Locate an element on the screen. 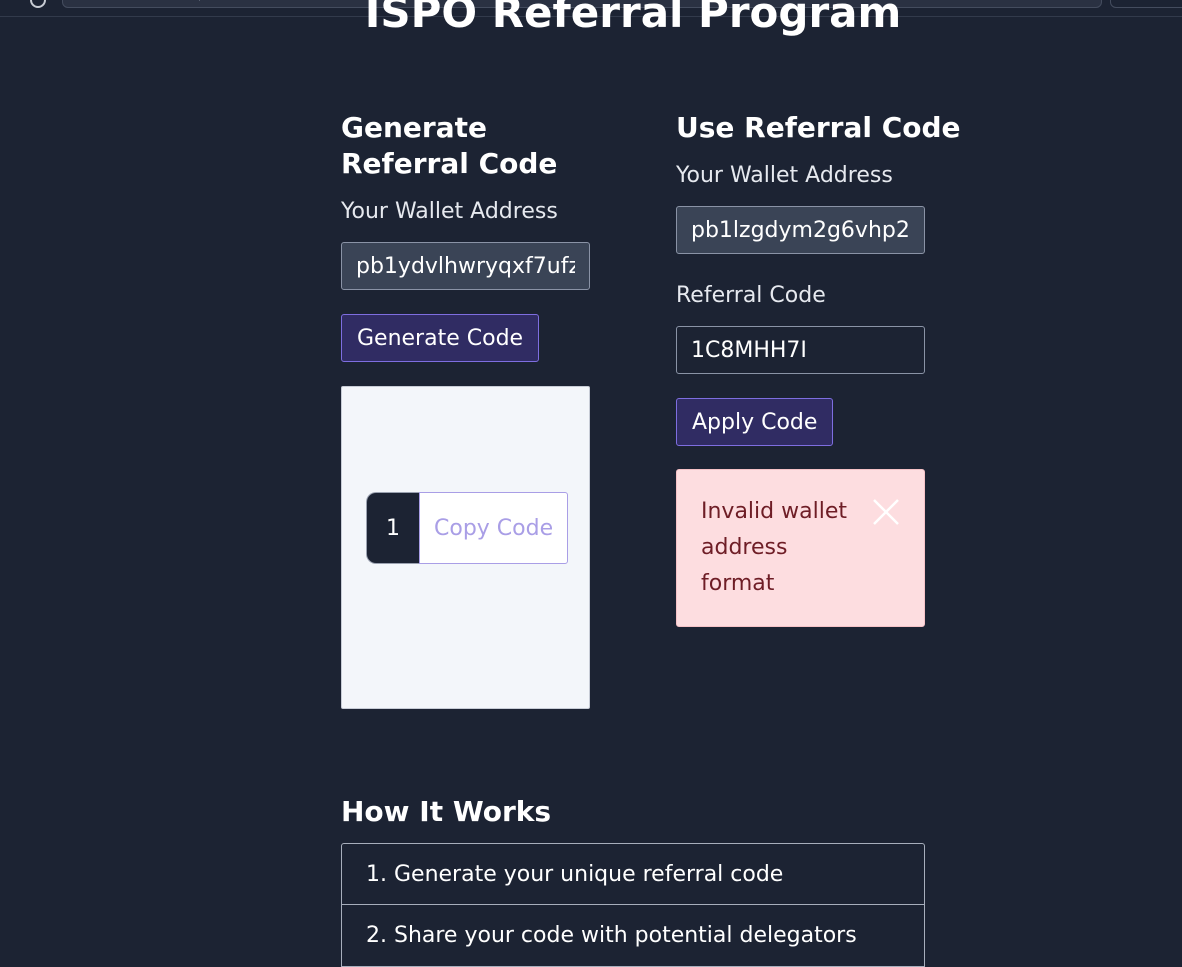 This screenshot has width=1182, height=967. generate-heading: Generate Referral Code is located at coordinates (449, 145).